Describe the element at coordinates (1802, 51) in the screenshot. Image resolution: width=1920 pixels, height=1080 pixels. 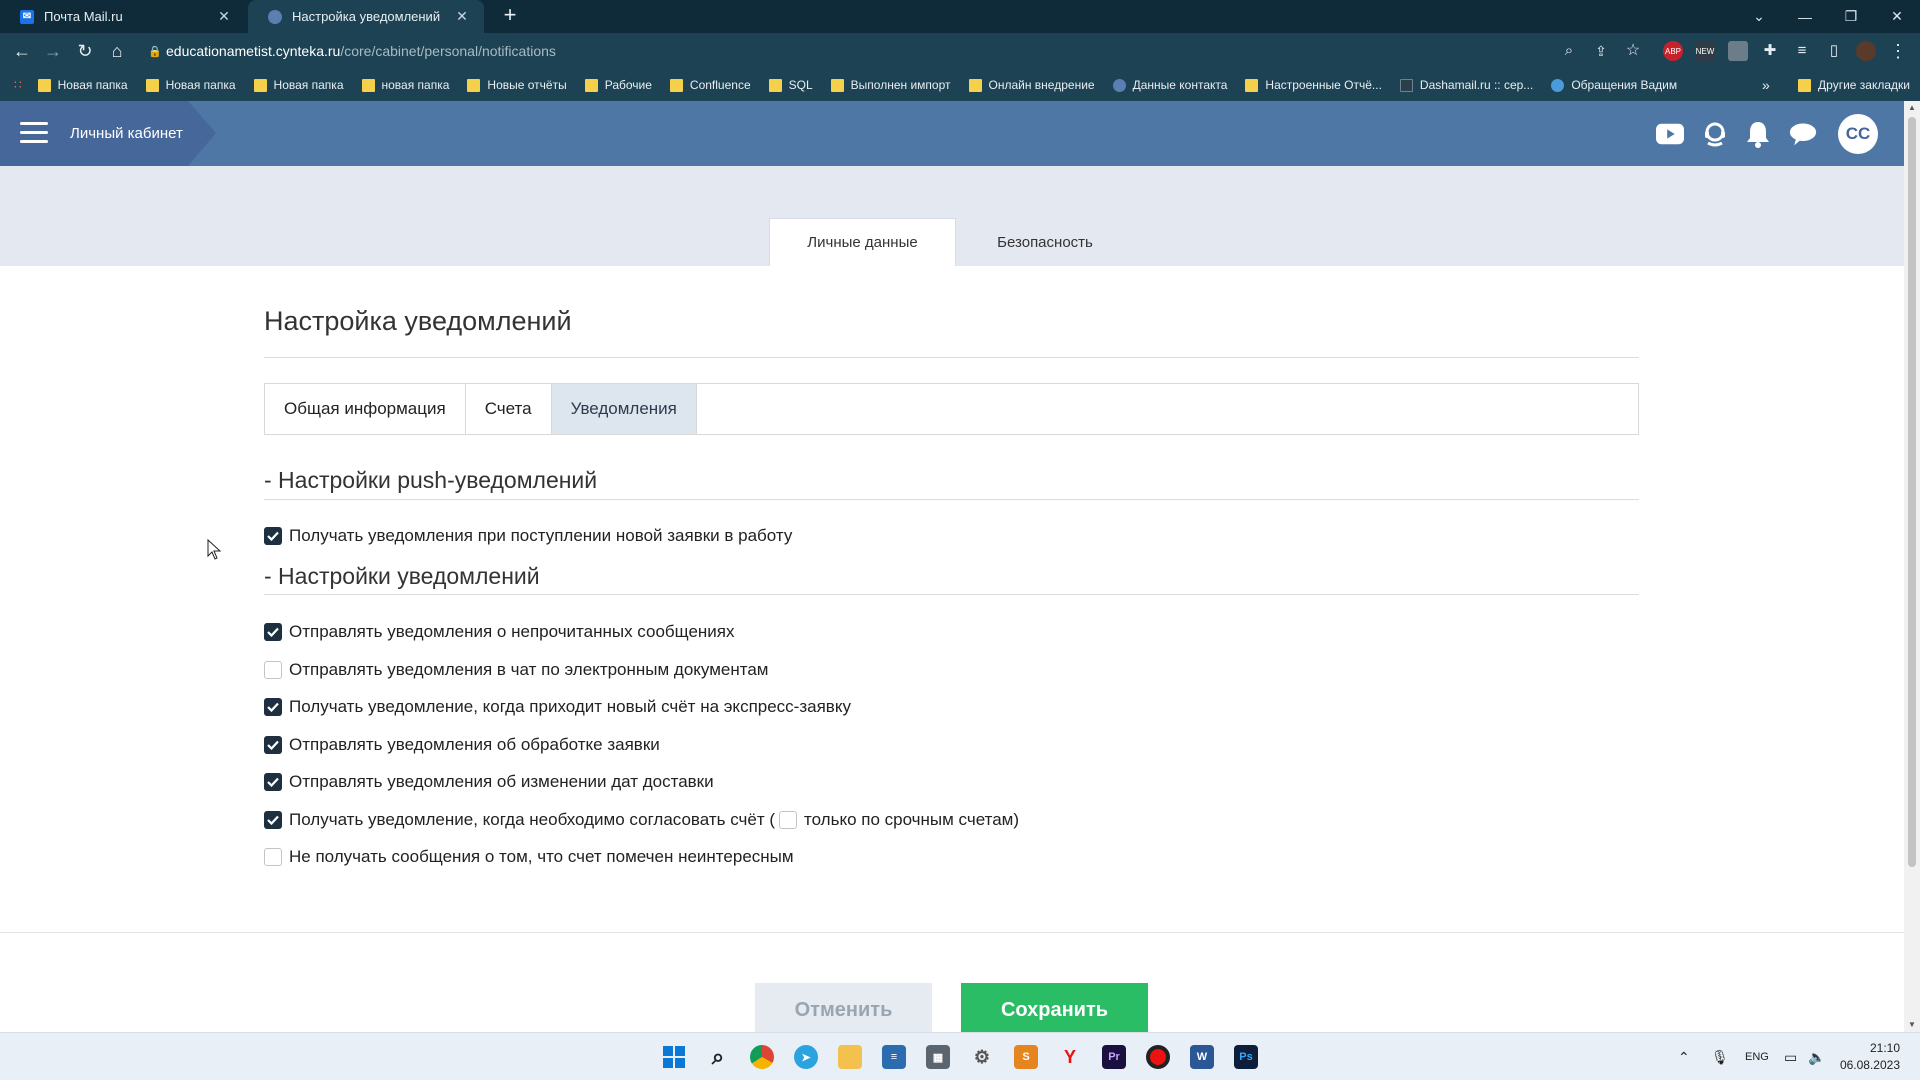
I see `media-icon: ≡` at that location.